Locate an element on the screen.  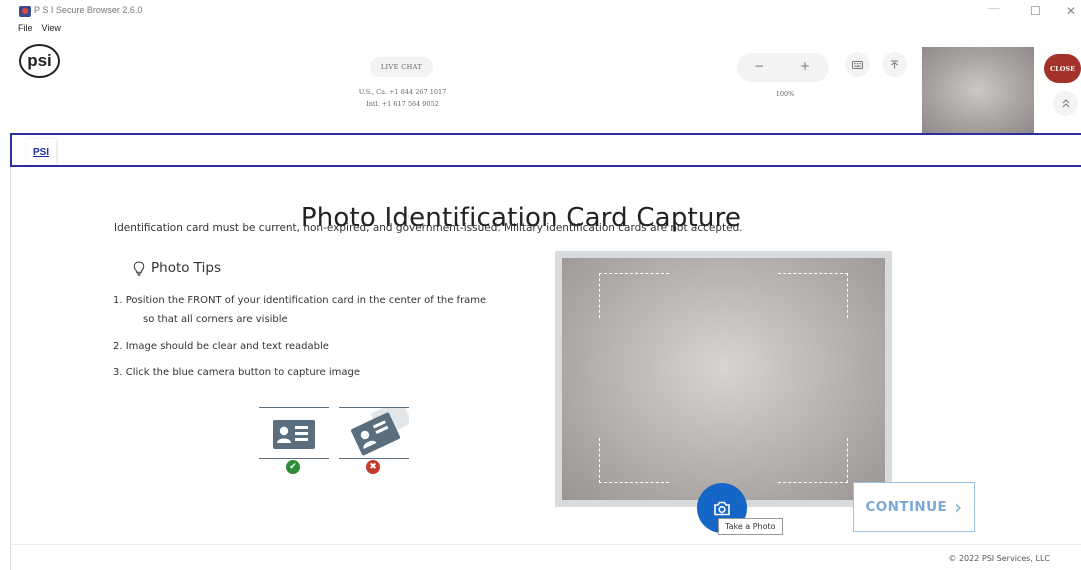
good-id-example is located at coordinates (294, 433).